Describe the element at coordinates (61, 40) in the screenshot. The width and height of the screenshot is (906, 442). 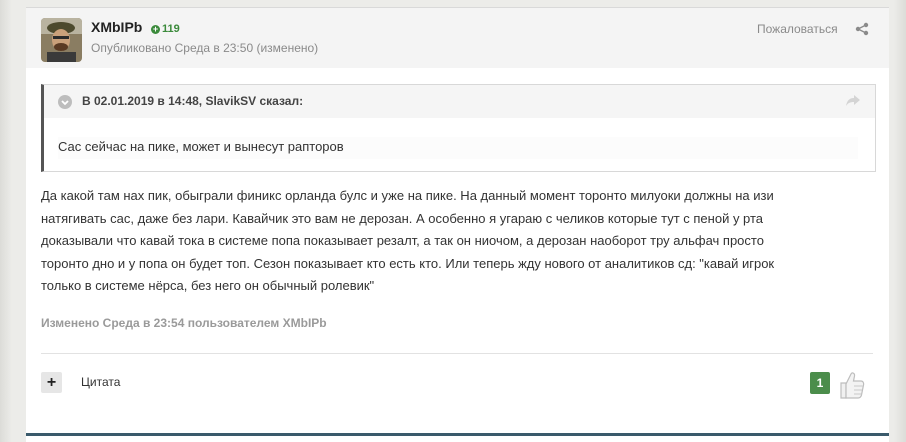
I see `avatar` at that location.